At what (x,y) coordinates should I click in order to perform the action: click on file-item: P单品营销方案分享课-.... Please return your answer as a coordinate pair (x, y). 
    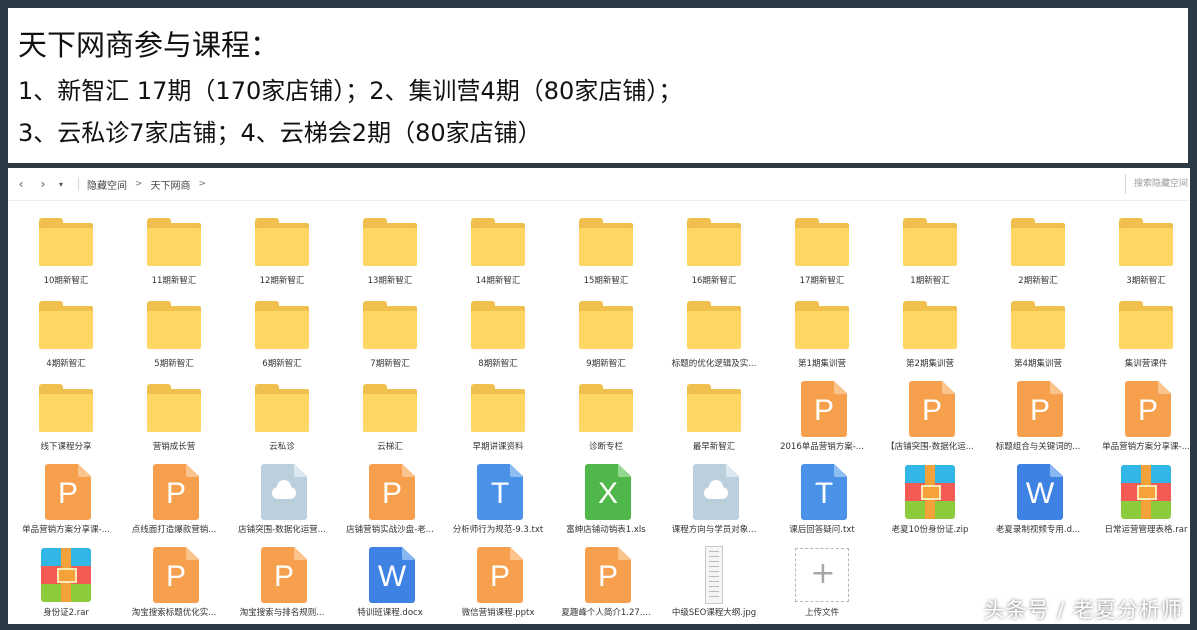
    Looking at the image, I should click on (1141, 415).